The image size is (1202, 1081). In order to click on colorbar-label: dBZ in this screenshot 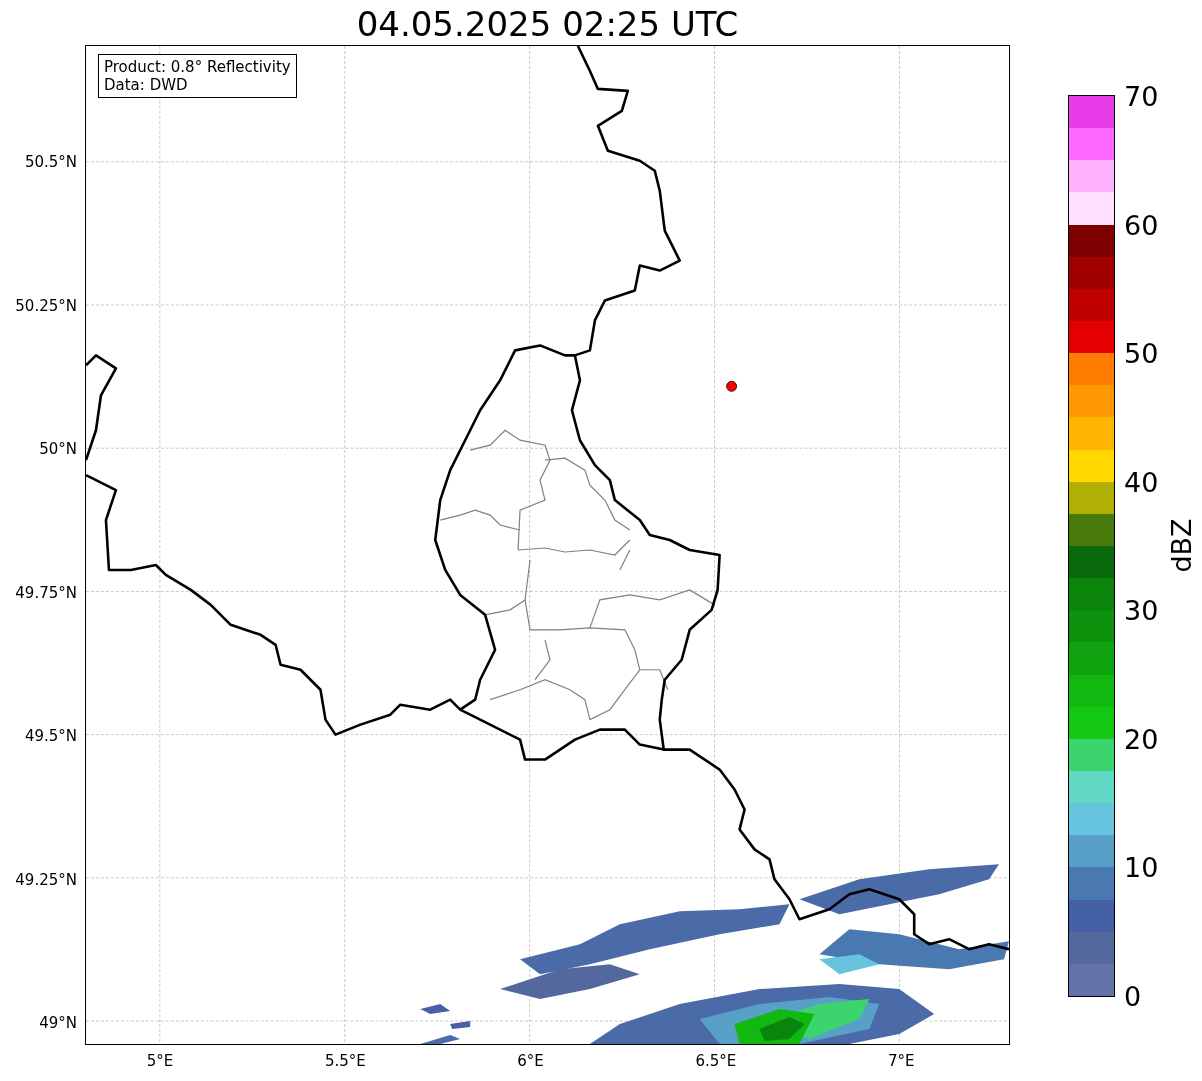, I will do `click(1181, 545)`.